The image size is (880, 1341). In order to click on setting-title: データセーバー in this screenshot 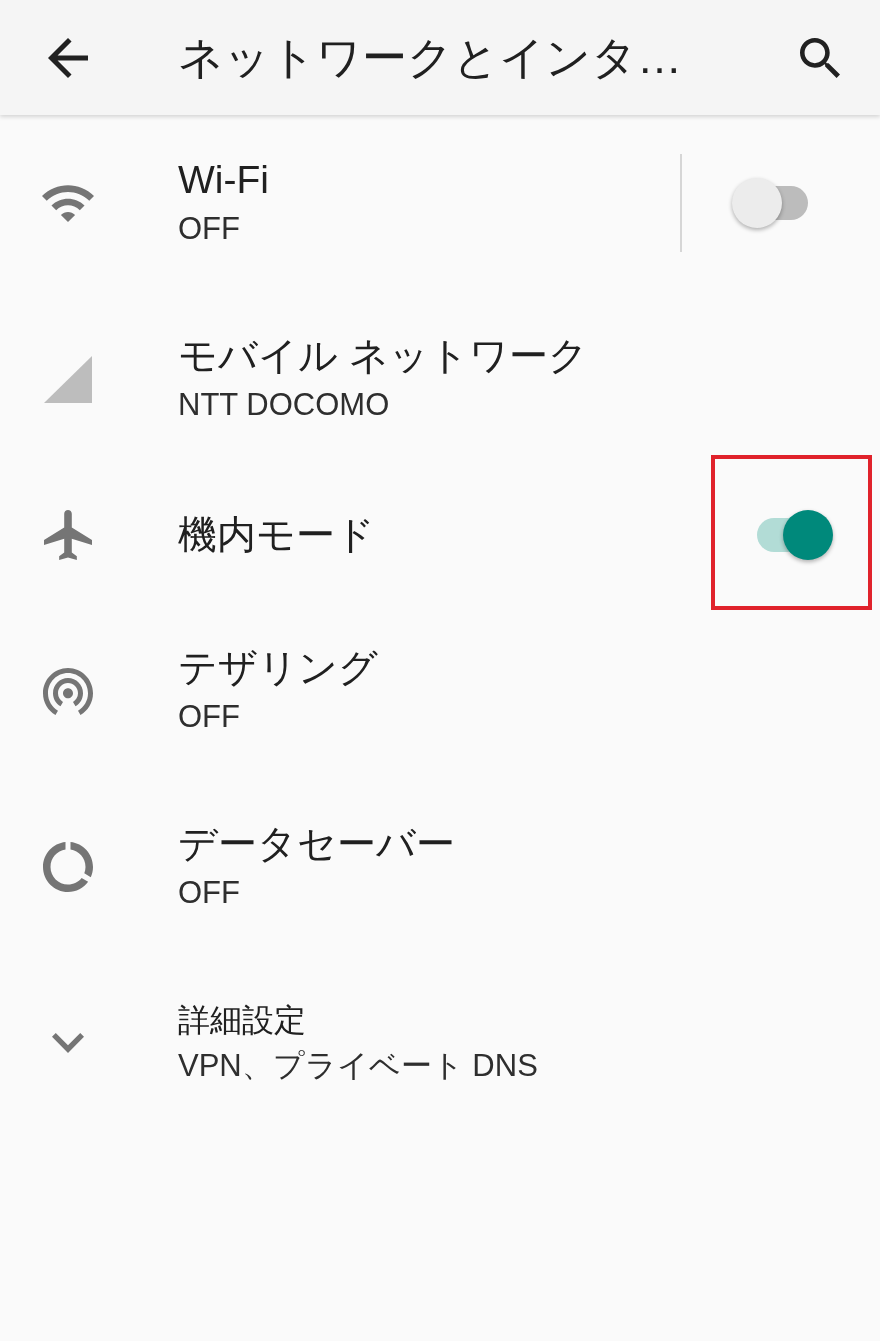, I will do `click(316, 844)`.